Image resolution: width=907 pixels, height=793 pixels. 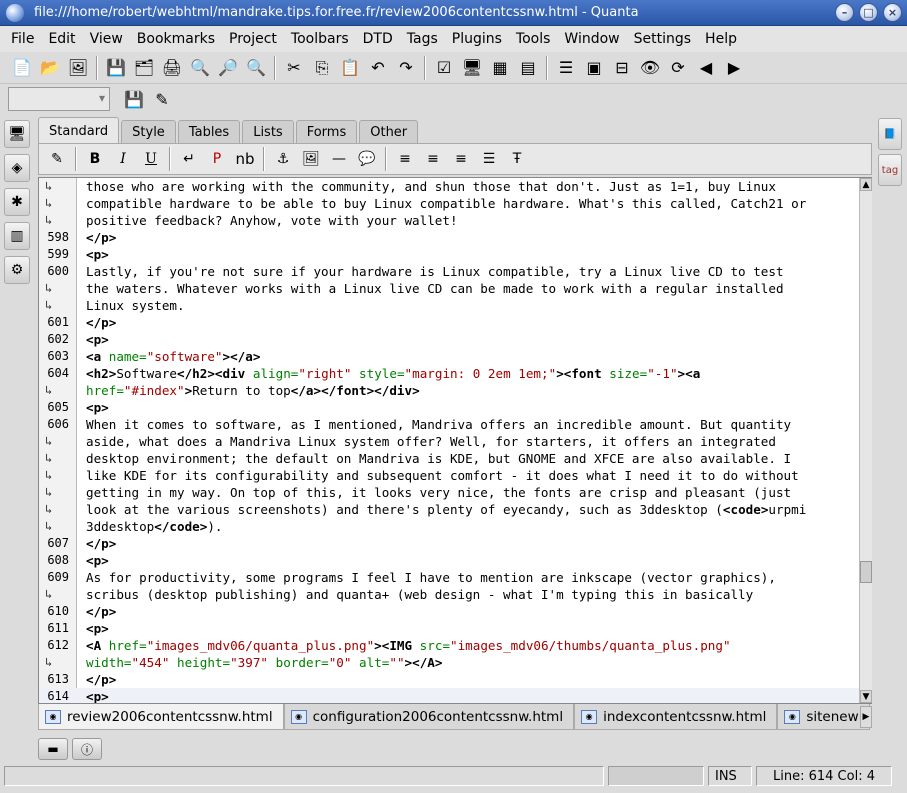 I want to click on align-center-icon: ≡, so click(x=433, y=159).